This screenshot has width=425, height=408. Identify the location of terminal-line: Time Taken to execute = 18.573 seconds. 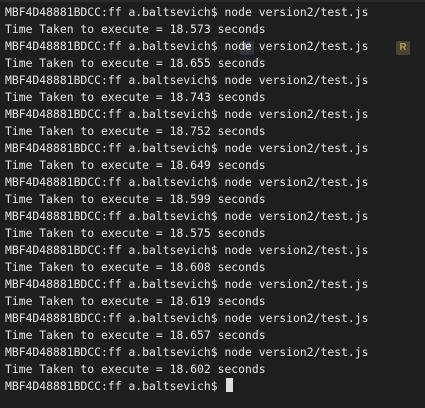
(135, 29).